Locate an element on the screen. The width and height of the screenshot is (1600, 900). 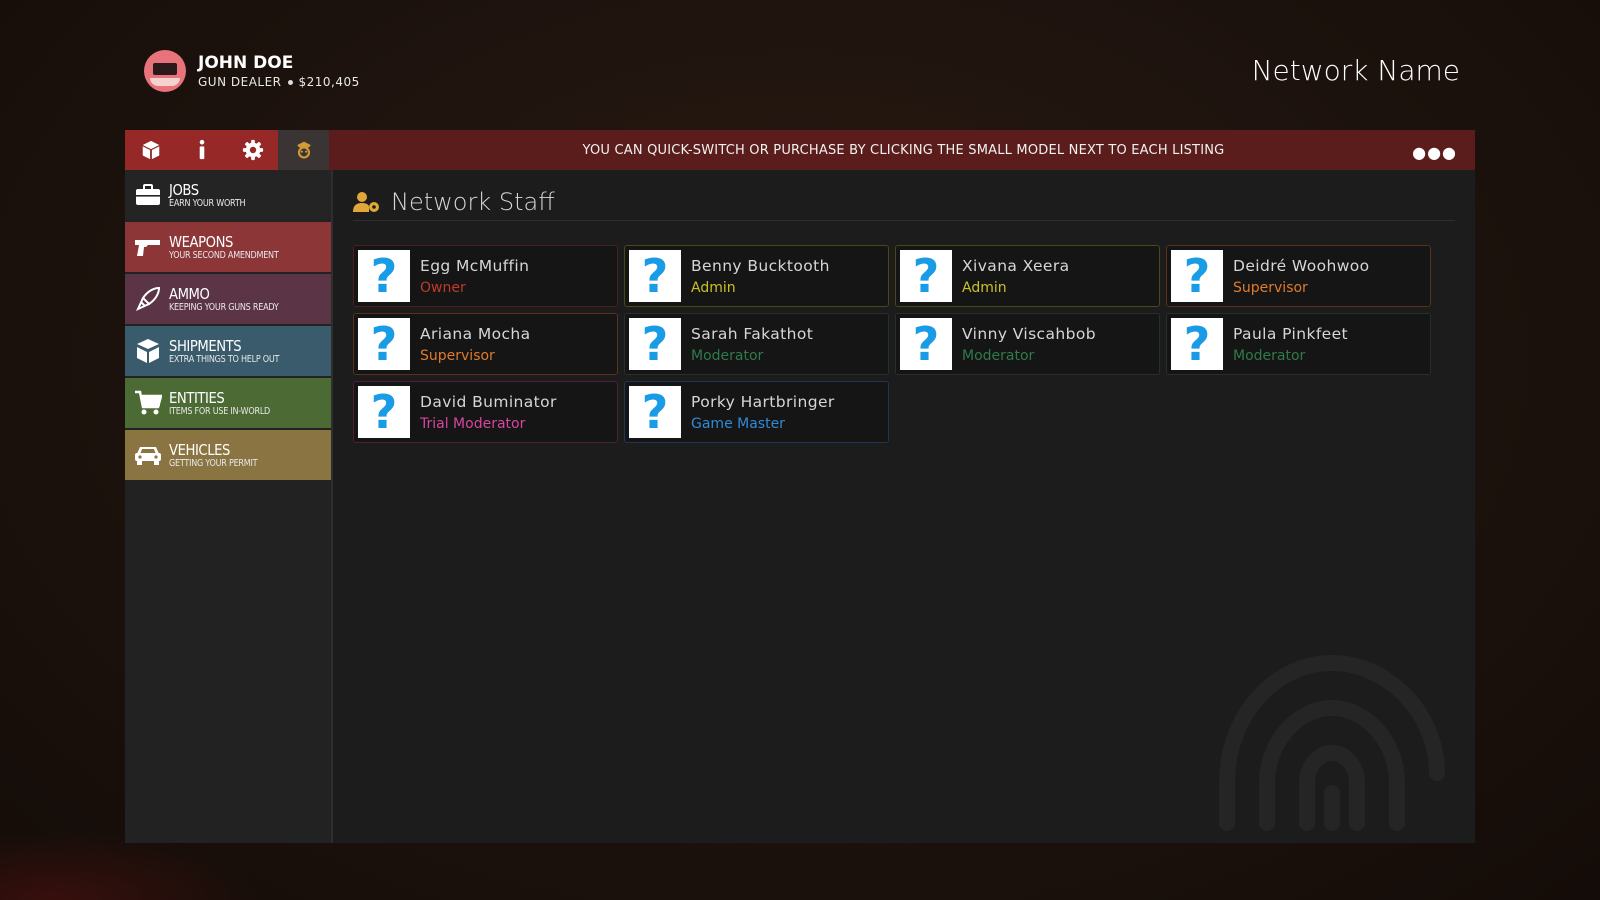
staff-info: Vinny Viscahbob Moderator is located at coordinates (1029, 344).